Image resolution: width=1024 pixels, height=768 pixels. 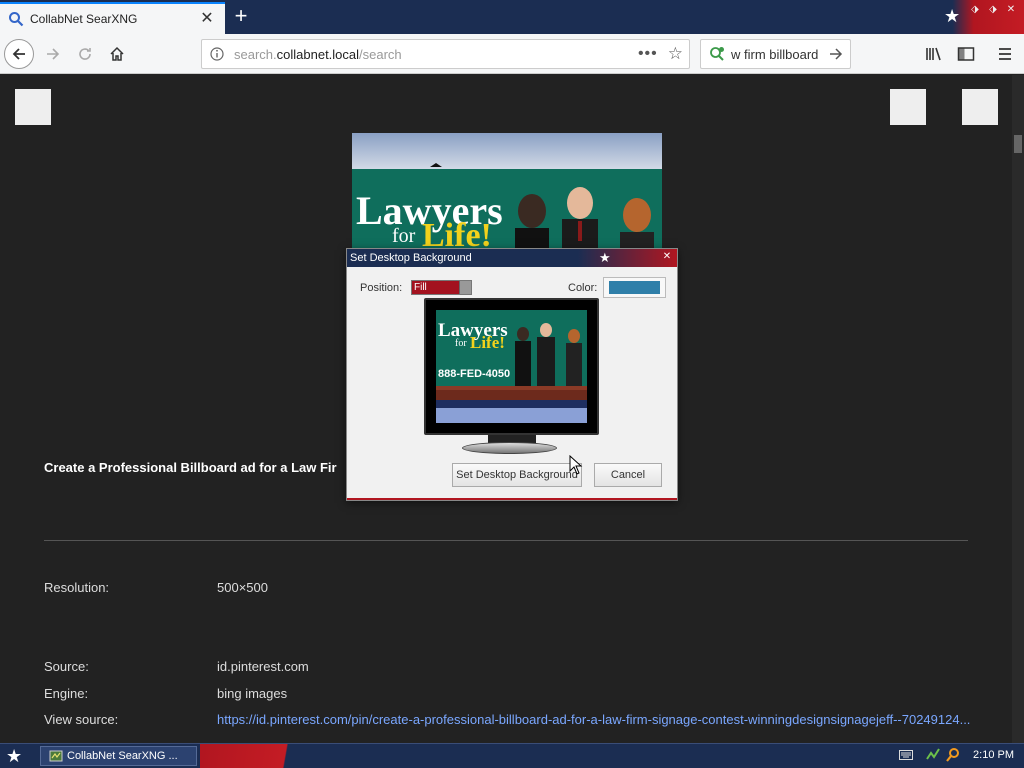 I want to click on url-bar: search.collabnet.local/search ••• ☆, so click(x=445, y=54).